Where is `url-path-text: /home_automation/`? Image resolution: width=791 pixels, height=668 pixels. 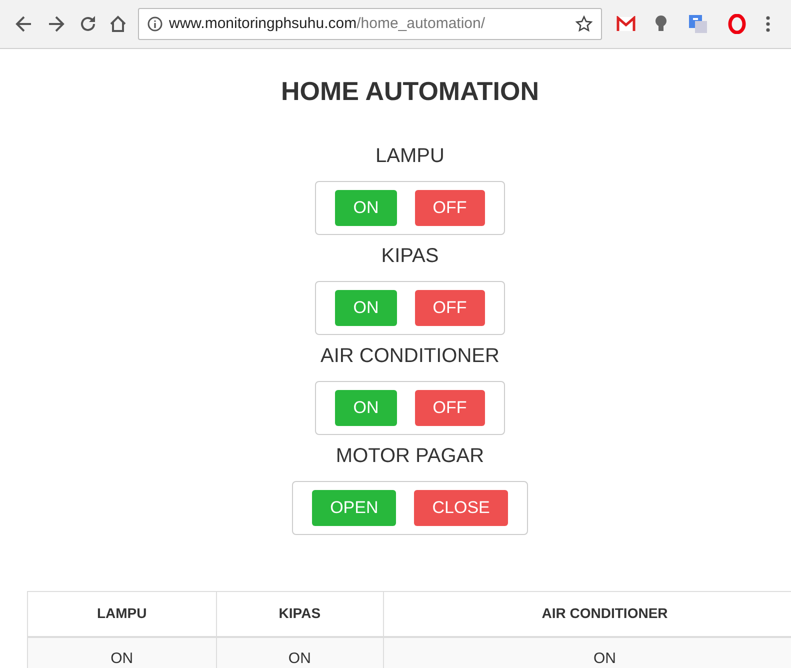
url-path-text: /home_automation/ is located at coordinates (421, 24).